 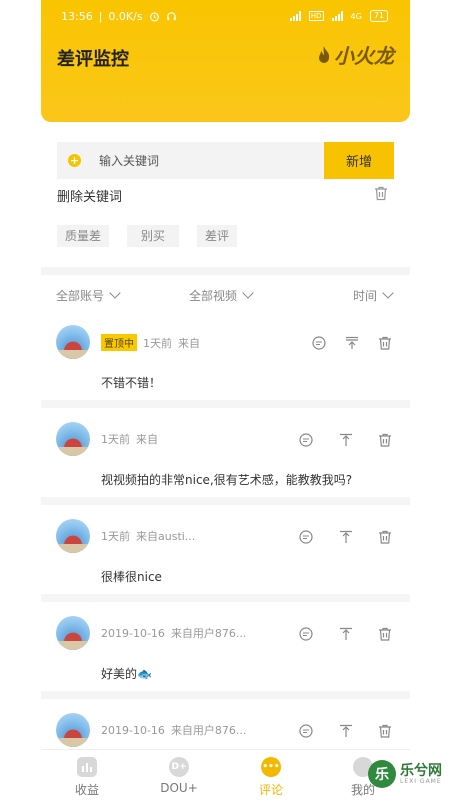 What do you see at coordinates (225, 16) in the screenshot?
I see `status-bar: 13:56 | 0.0K/s HD 4G 71` at bounding box center [225, 16].